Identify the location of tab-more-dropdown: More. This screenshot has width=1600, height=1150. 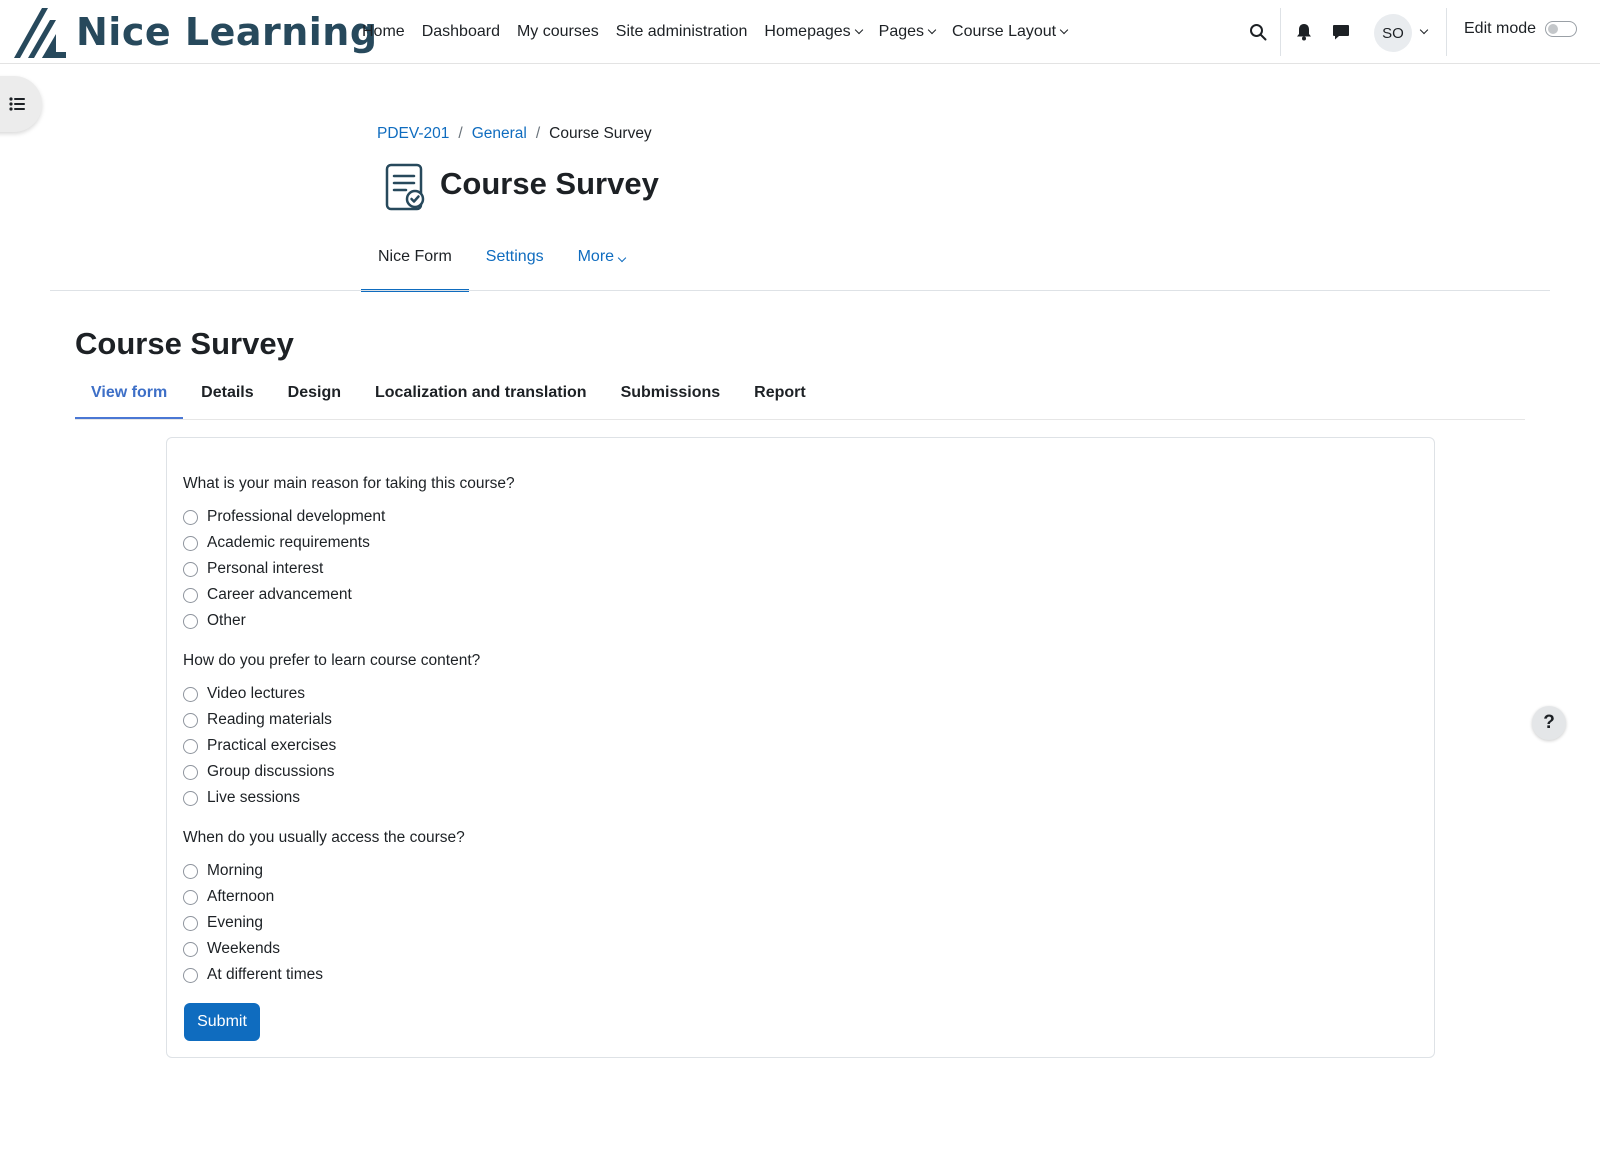
(601, 267).